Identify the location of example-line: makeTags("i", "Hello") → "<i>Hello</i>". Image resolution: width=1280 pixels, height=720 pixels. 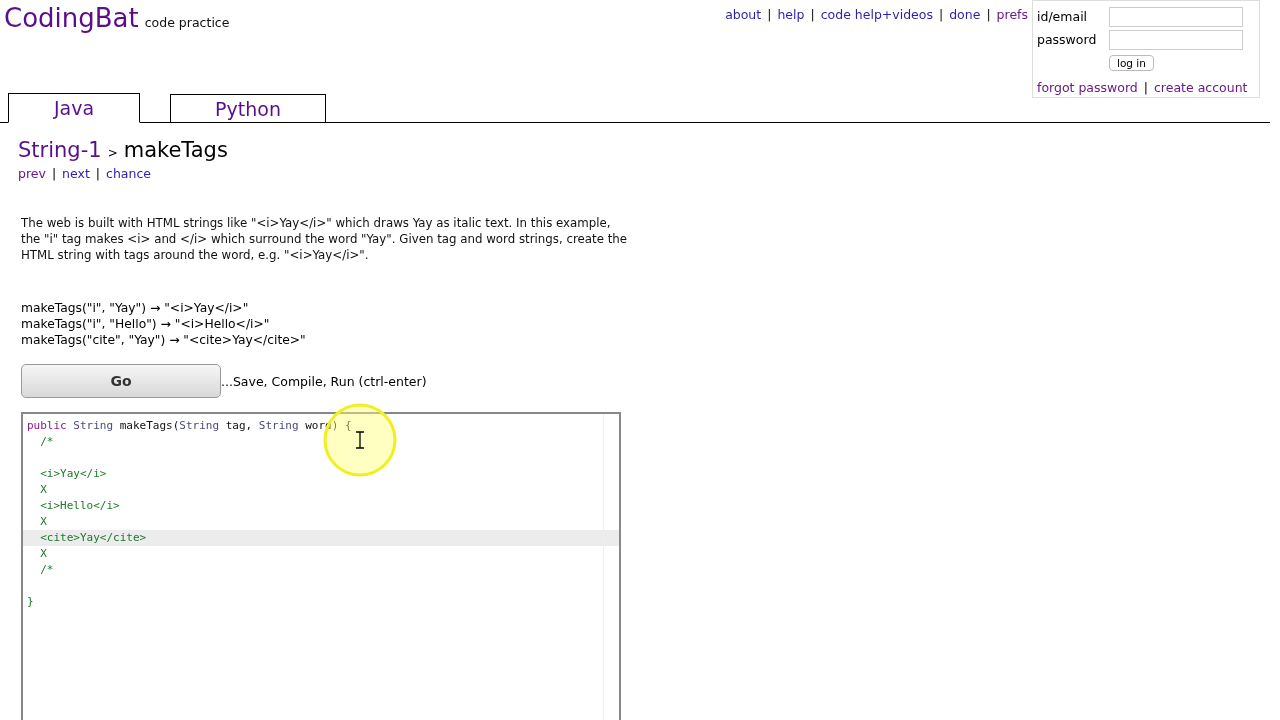
(146, 324).